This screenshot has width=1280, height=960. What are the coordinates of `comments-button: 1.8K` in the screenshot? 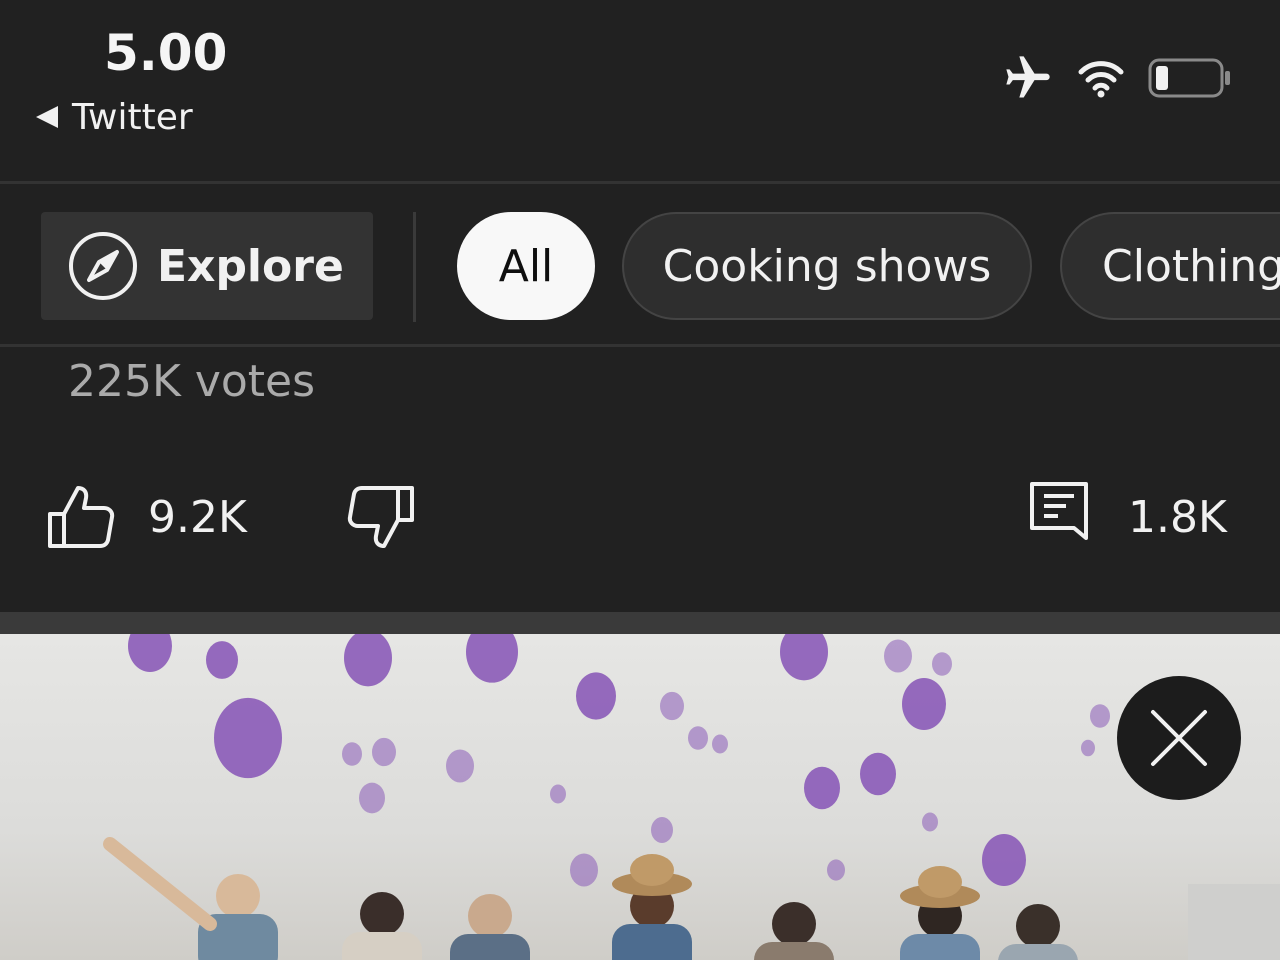 It's located at (1127, 517).